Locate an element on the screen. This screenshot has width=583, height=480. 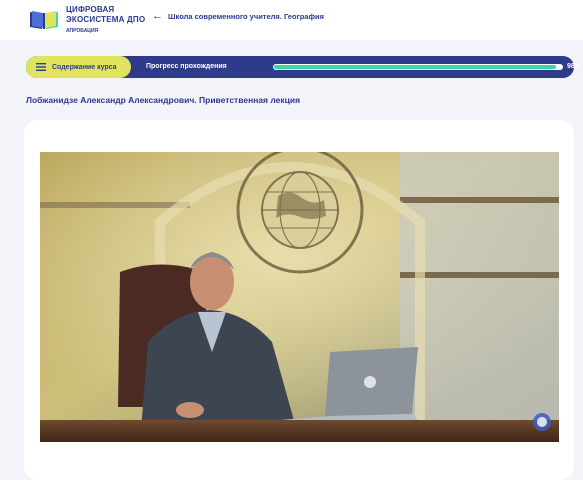
progress-track is located at coordinates (418, 67).